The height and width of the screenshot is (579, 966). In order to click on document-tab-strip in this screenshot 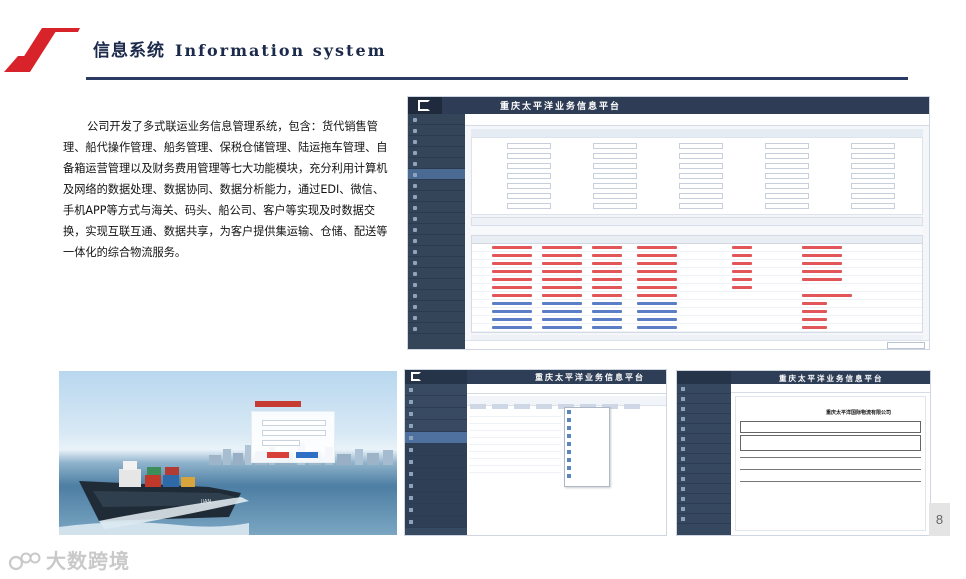, I will do `click(830, 388)`.